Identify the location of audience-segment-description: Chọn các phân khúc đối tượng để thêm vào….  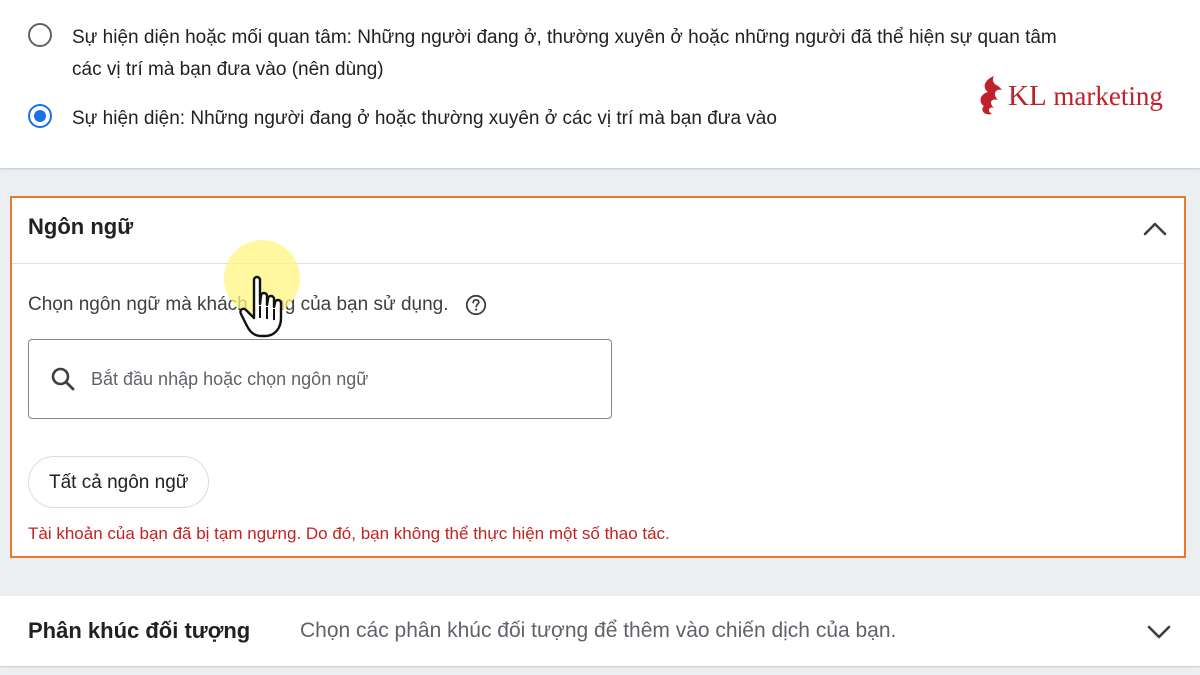
(598, 630).